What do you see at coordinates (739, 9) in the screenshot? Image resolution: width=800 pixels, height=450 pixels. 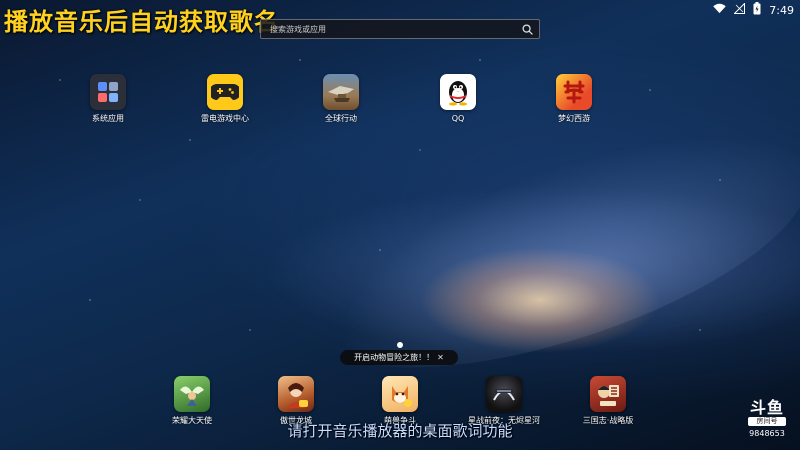 I see `cellular-signal-icon` at bounding box center [739, 9].